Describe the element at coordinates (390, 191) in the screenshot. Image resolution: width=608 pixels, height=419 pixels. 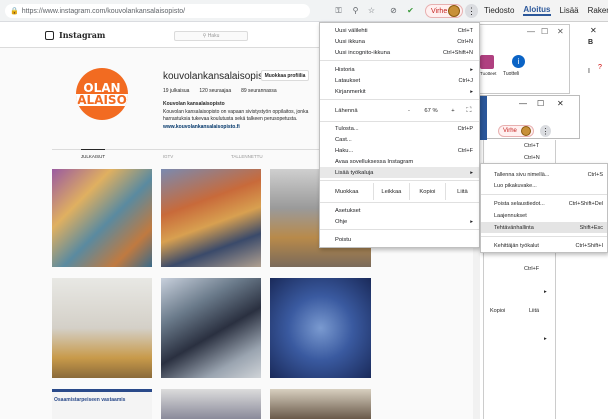
I see `cut-button: Leikkaa` at that location.